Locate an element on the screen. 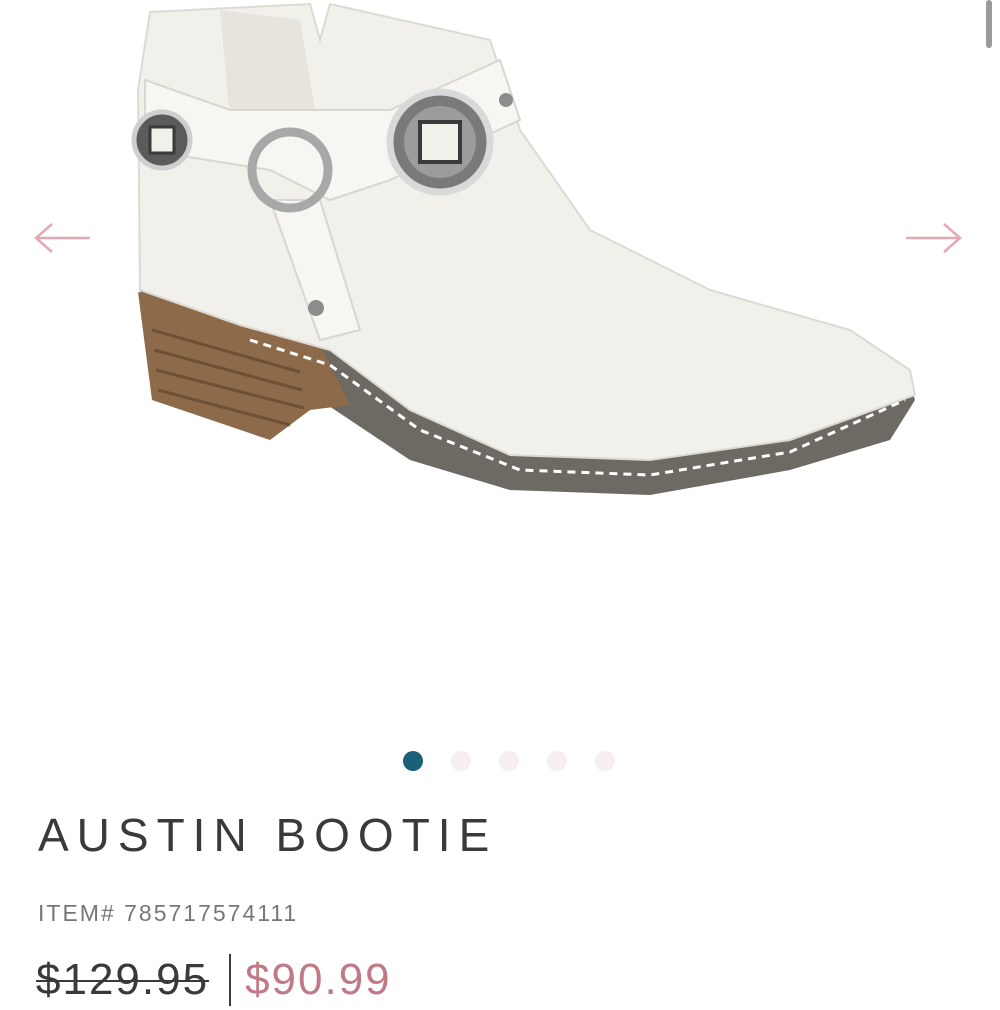 The image size is (1000, 1010). product-title: AUSTIN BOOTIE is located at coordinates (268, 835).